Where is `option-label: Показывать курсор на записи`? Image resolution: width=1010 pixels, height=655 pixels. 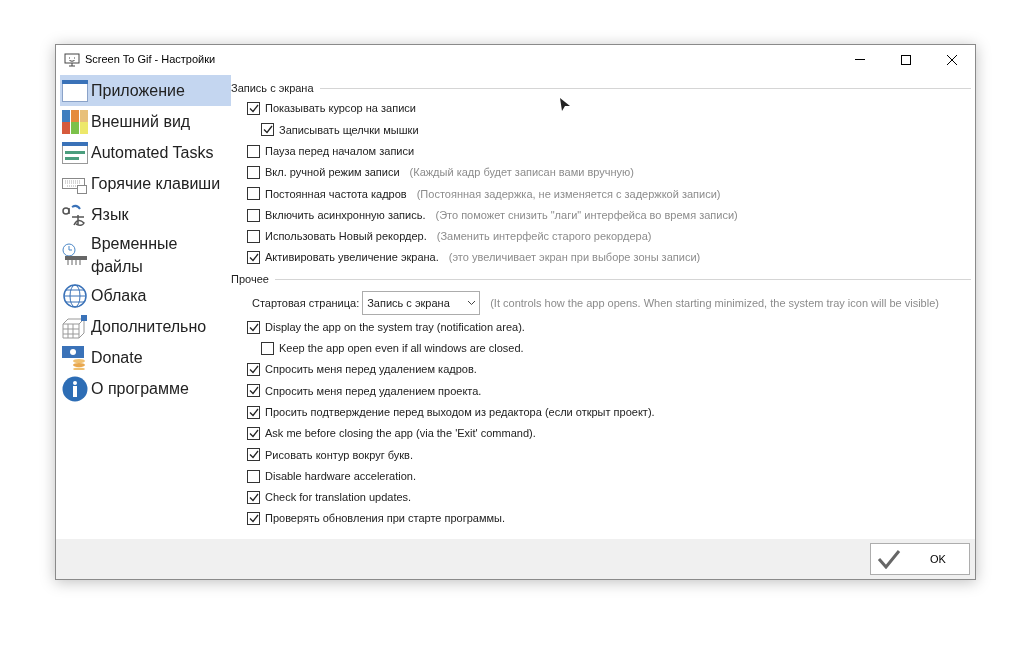 option-label: Показывать курсор на записи is located at coordinates (340, 109).